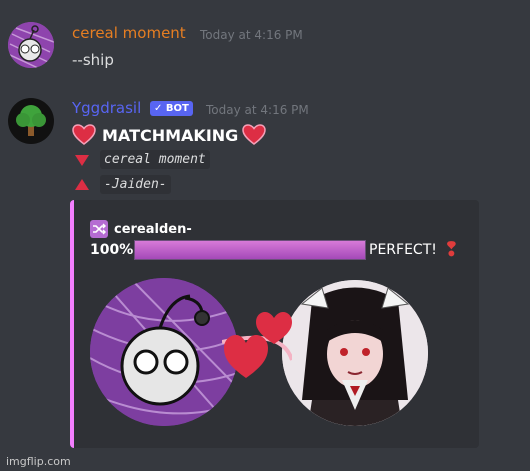  I want to click on match-result: PERFECT!, so click(403, 250).